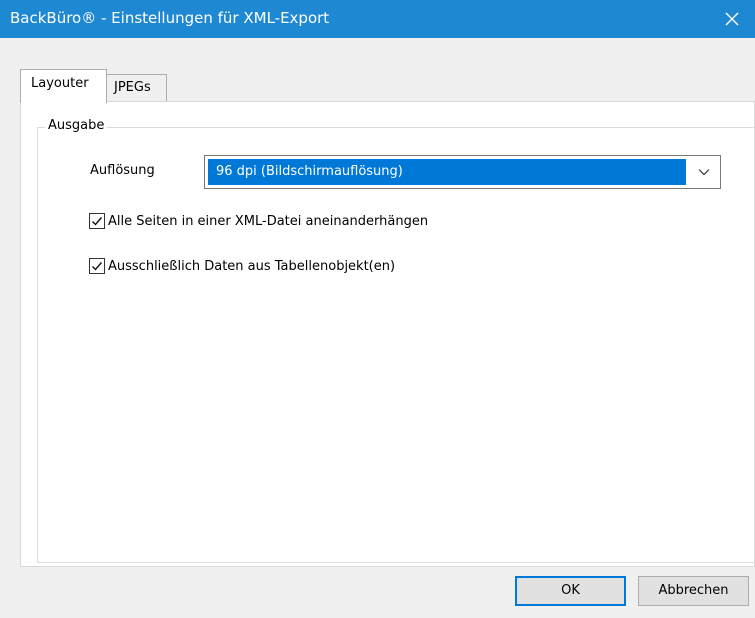 The width and height of the screenshot is (755, 618). Describe the element at coordinates (693, 591) in the screenshot. I see `cancel-button: Abbrechen` at that location.